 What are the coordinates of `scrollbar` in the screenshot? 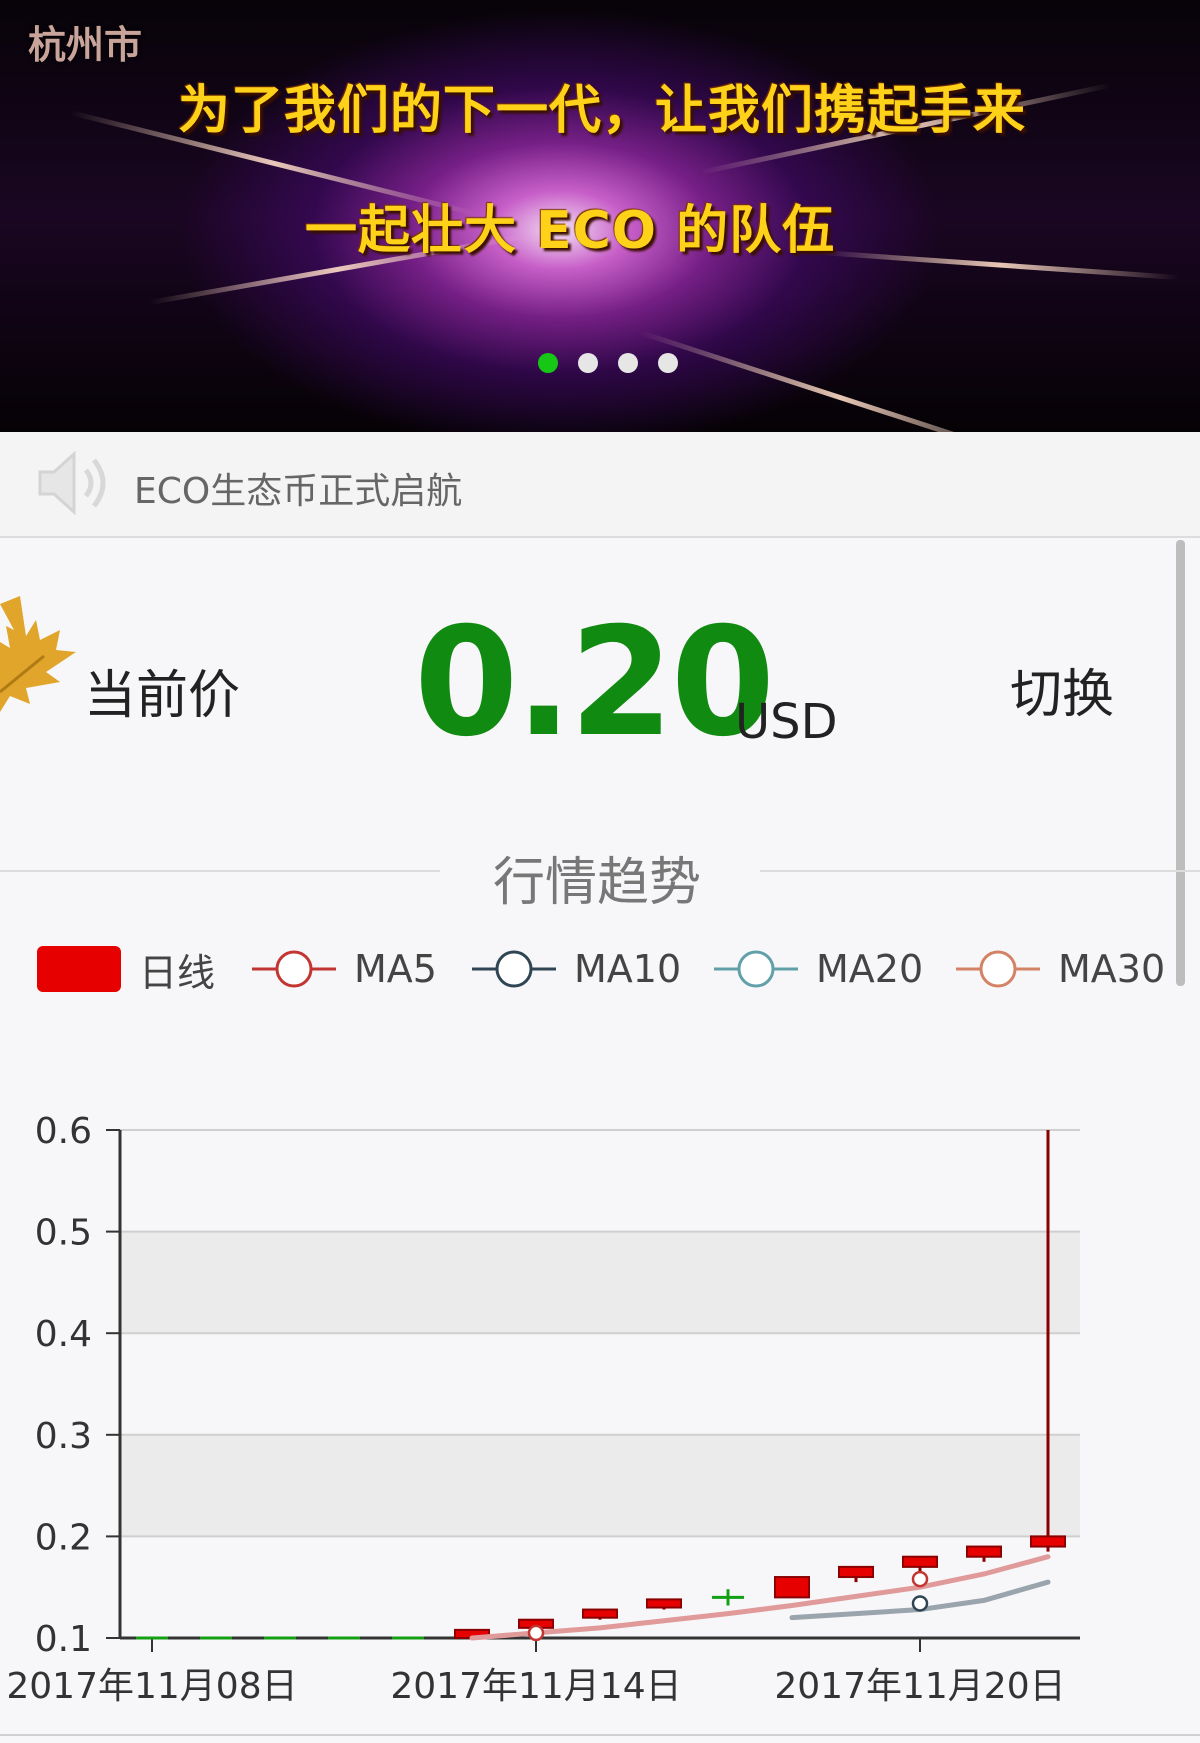 It's located at (1180, 763).